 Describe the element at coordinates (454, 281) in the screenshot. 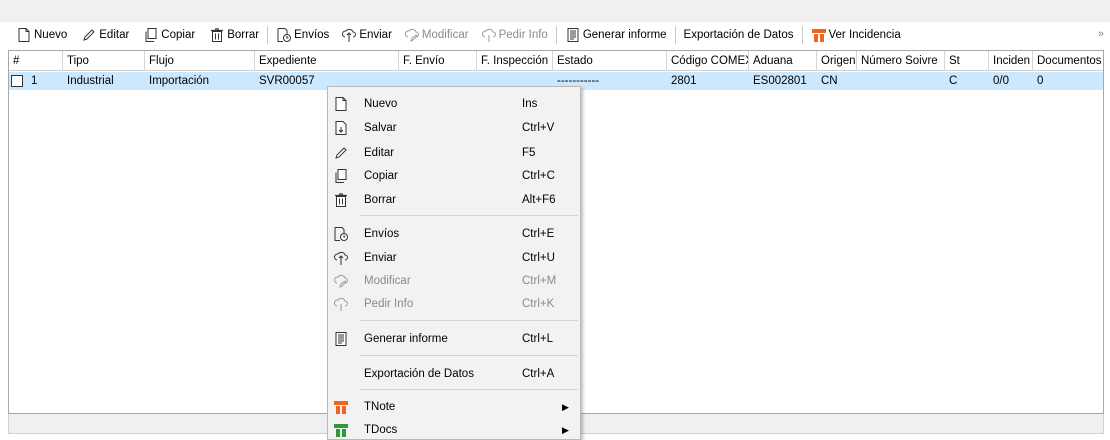

I see `menu-item-modificar: Modificar Ctrl+M` at that location.